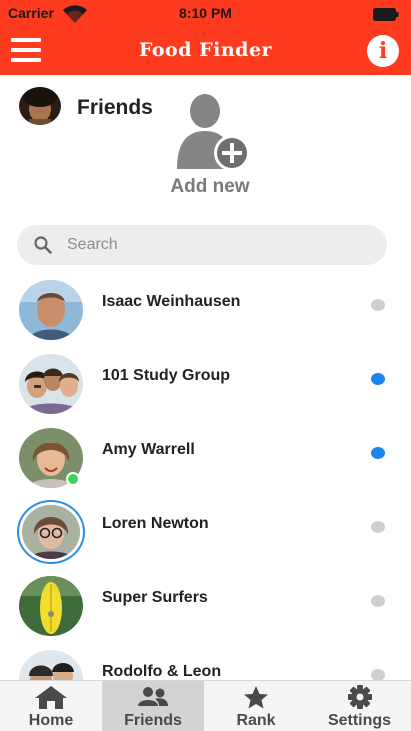  I want to click on tab-home: Home, so click(51, 706).